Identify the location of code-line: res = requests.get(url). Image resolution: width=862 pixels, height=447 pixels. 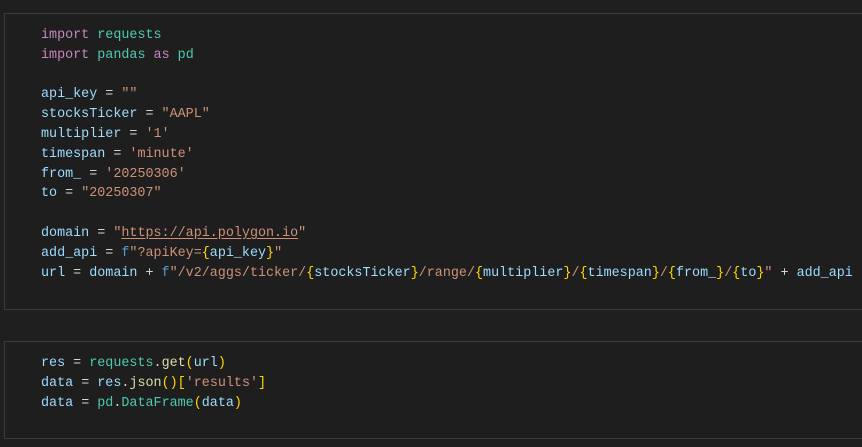
(153, 364).